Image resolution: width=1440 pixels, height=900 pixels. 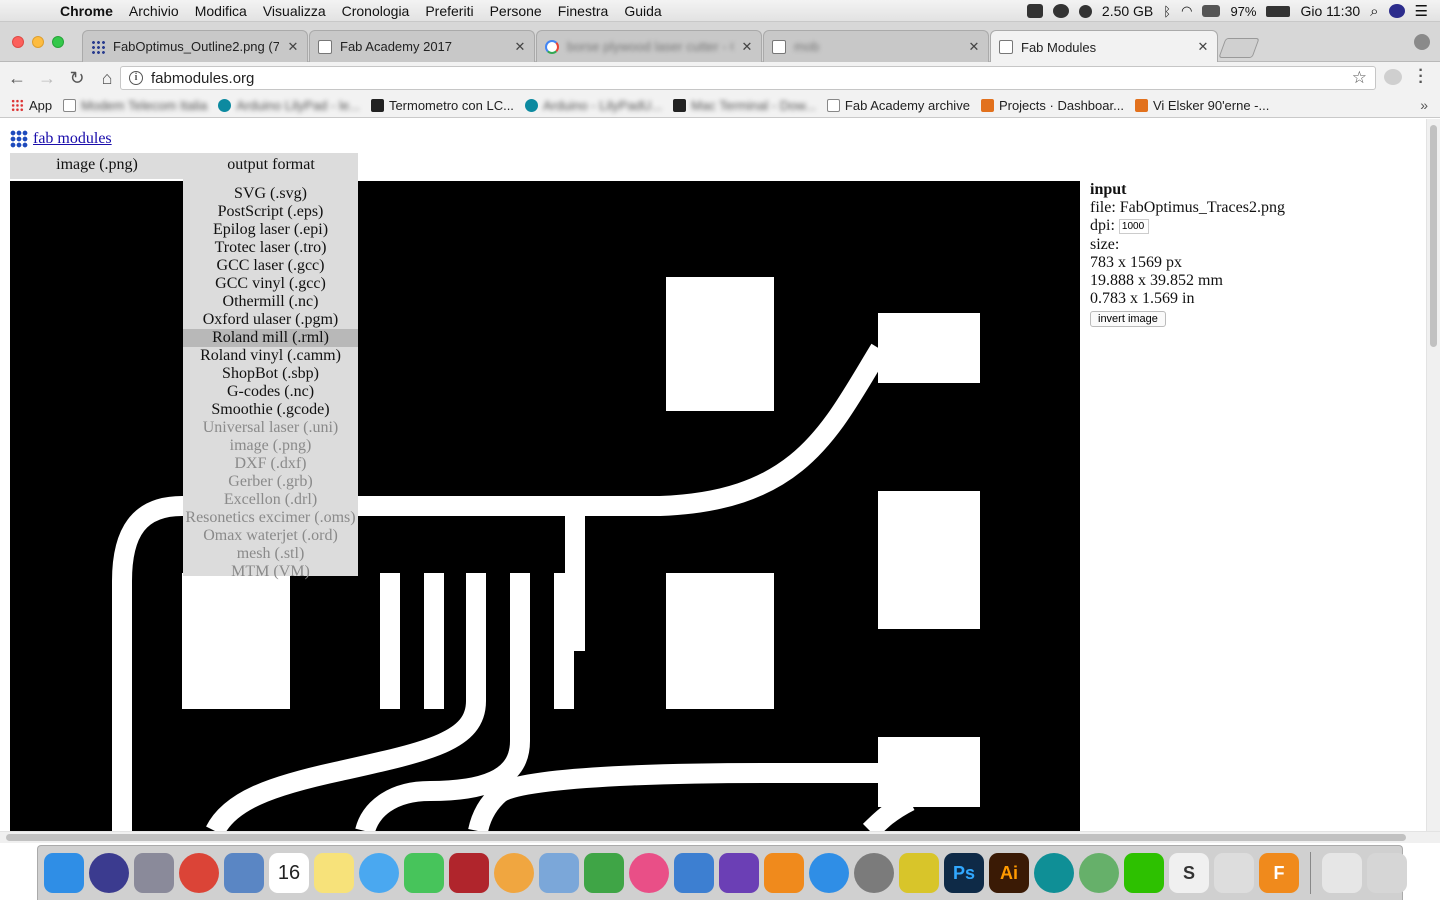 I want to click on chat-icon, so click(x=1060, y=11).